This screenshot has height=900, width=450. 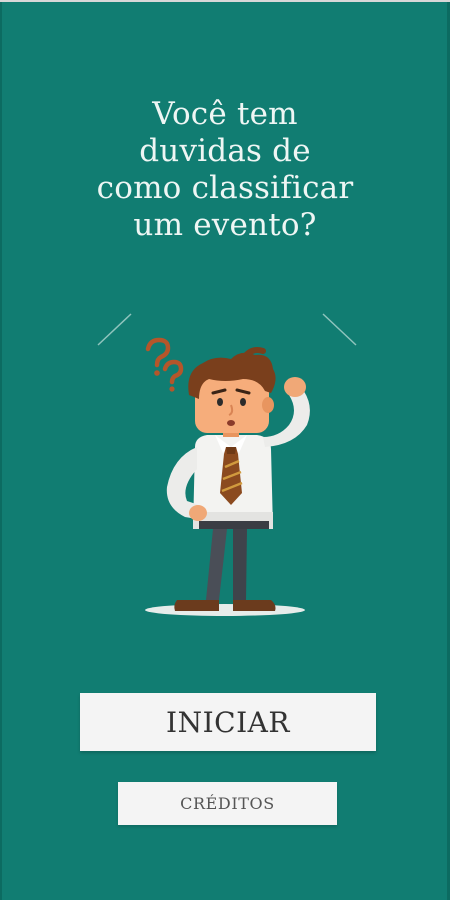 I want to click on start-button: INICIAR, so click(x=228, y=722).